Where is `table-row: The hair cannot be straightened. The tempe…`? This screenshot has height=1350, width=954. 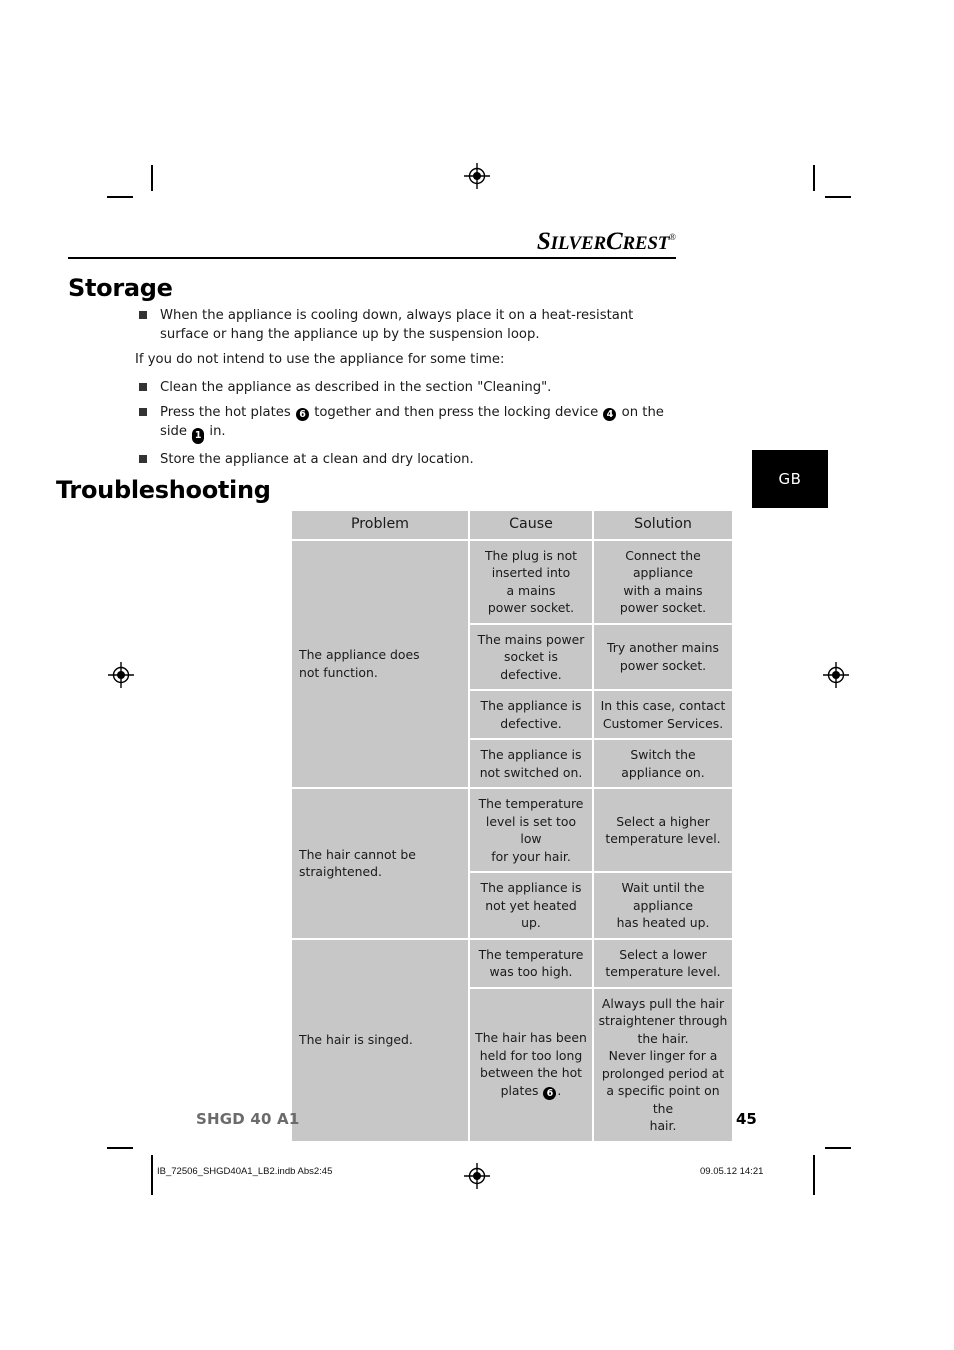 table-row: The hair cannot be straightened. The tempe… is located at coordinates (512, 863).